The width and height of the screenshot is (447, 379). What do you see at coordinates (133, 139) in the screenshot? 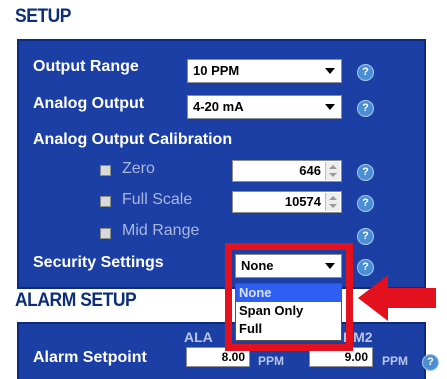
I see `calibration-label: Analog Output Calibration` at bounding box center [133, 139].